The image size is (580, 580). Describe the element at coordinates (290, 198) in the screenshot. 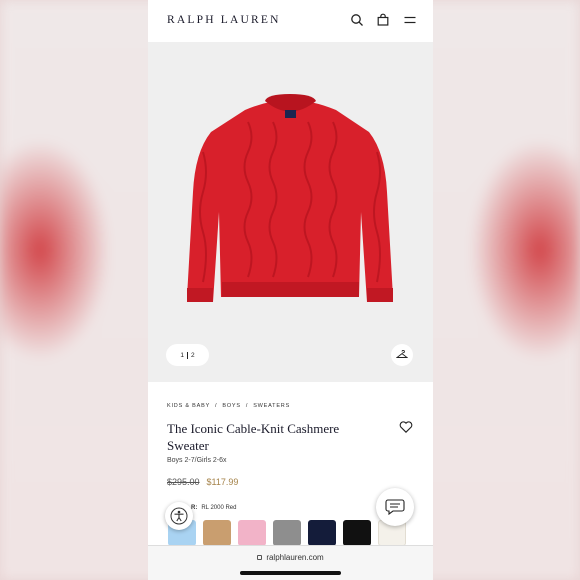

I see `sweater-image` at that location.